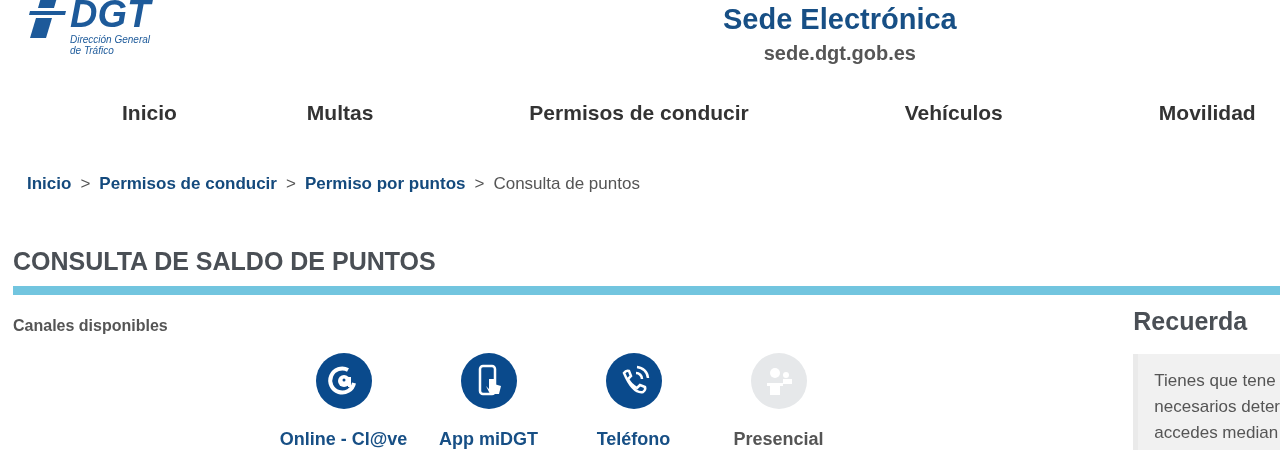  I want to click on phone-call-icon, so click(633, 381).